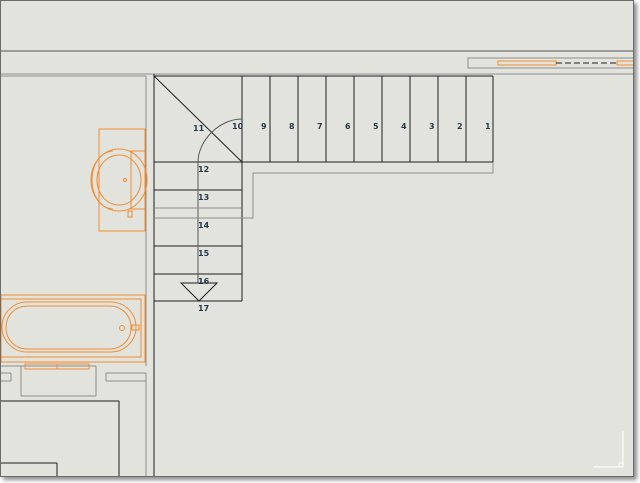  I want to click on bathtub-icon, so click(73, 328).